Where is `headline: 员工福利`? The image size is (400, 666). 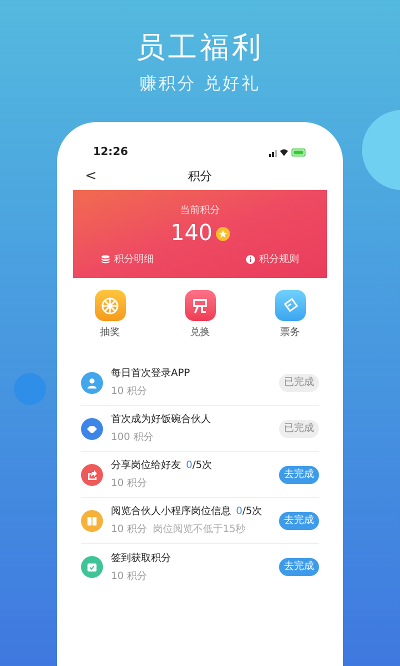
headline: 员工福利 is located at coordinates (200, 47).